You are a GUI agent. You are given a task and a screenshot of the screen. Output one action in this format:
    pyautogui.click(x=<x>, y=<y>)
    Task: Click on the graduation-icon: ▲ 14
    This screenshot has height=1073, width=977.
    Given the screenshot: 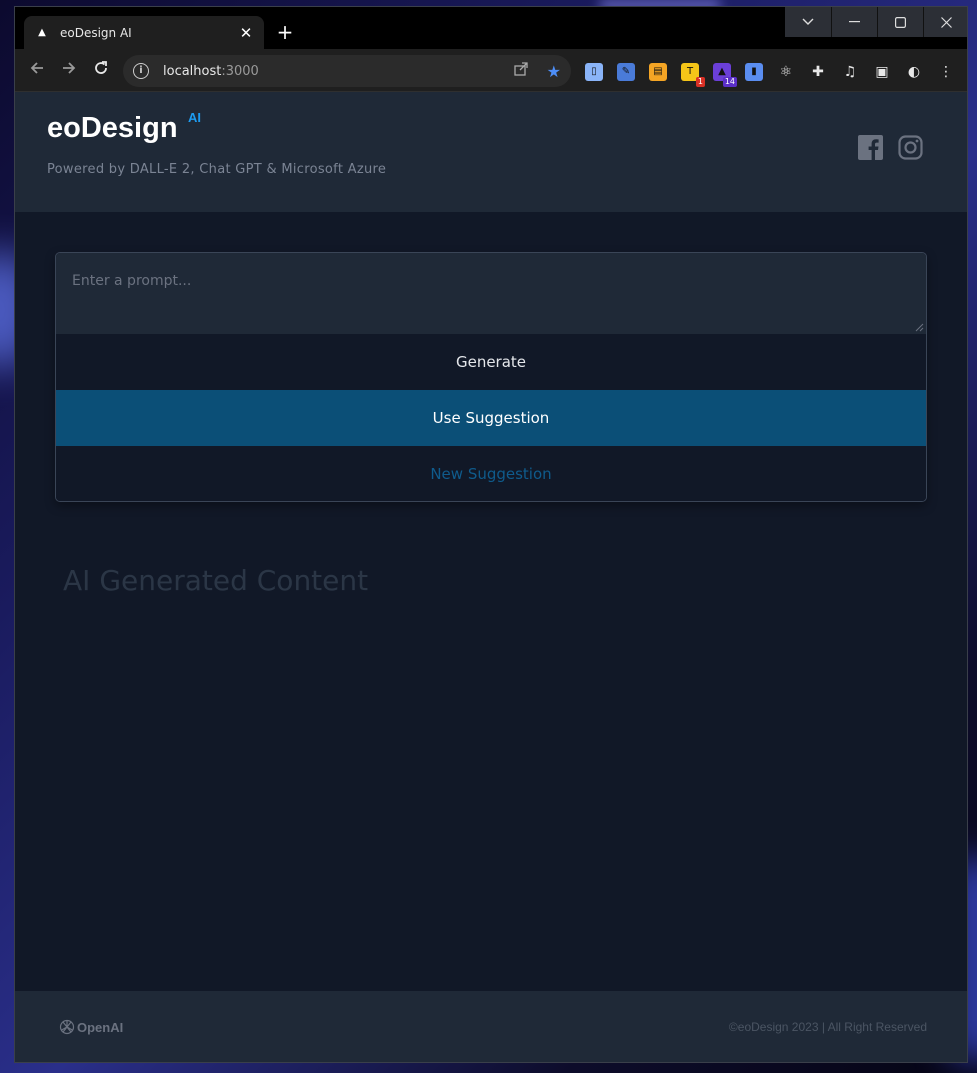 What is the action you would take?
    pyautogui.click(x=725, y=75)
    